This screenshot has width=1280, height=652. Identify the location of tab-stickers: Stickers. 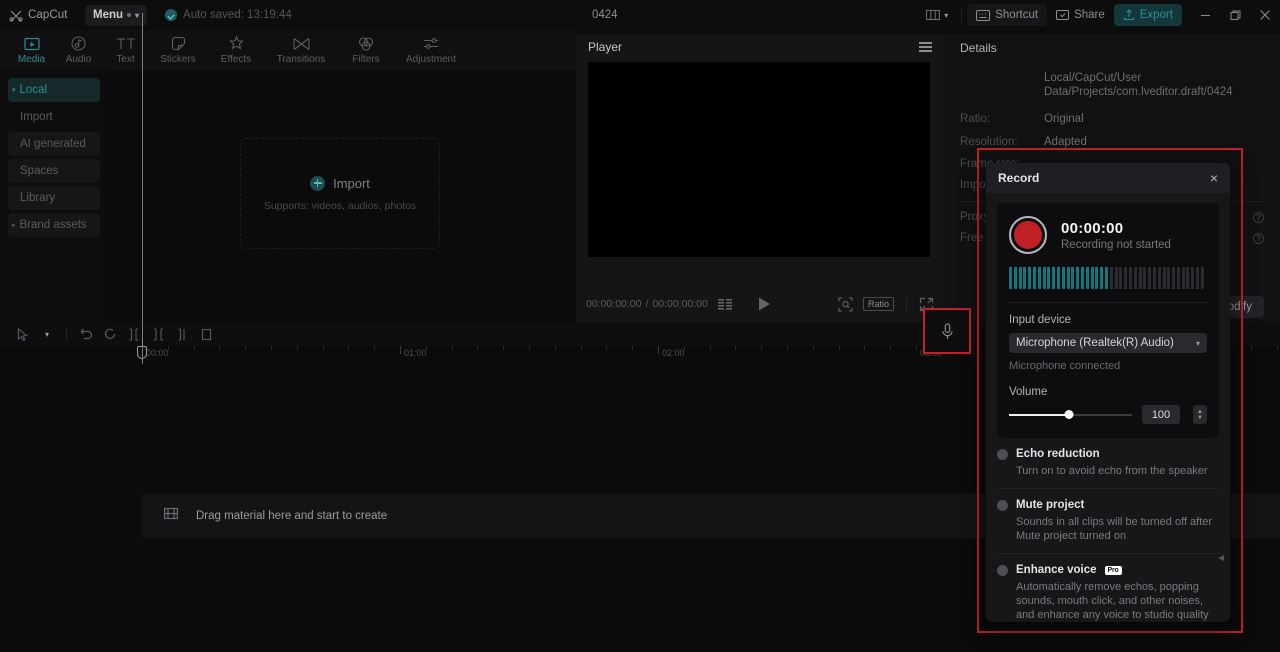
(178, 50).